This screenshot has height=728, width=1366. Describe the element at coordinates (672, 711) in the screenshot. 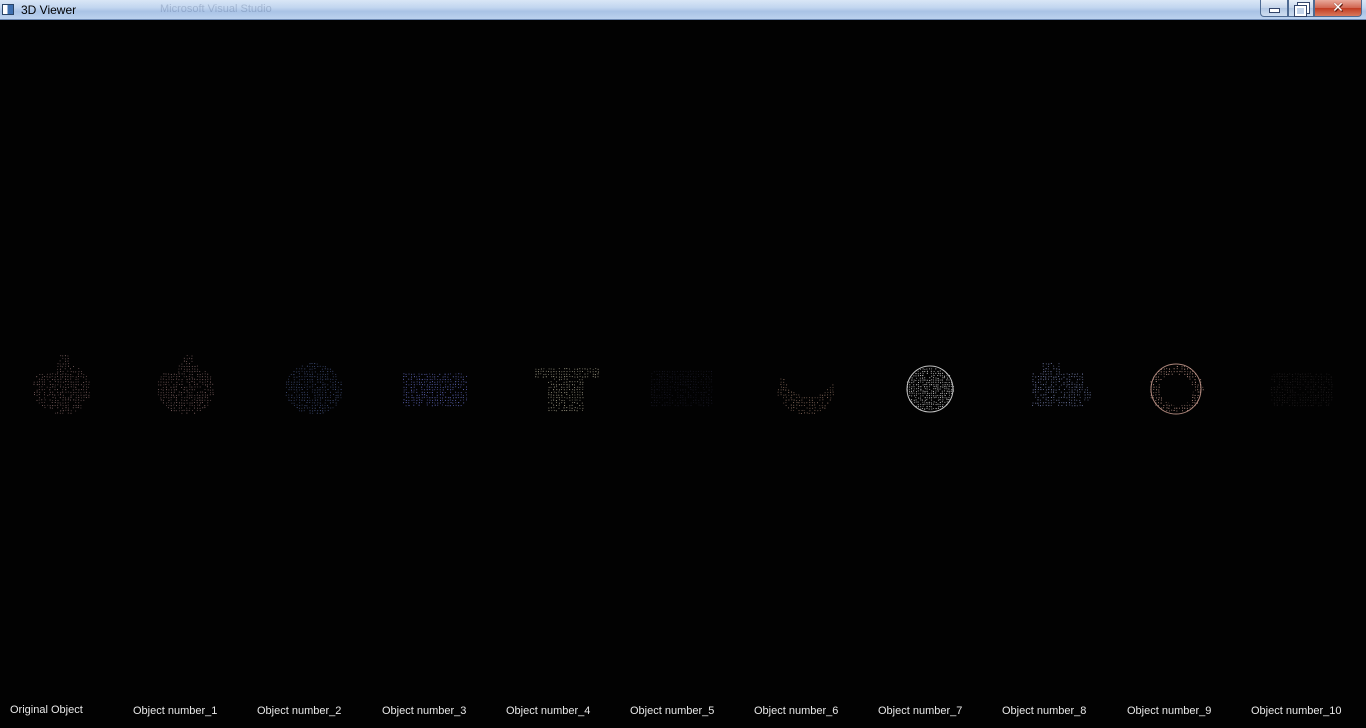

I see `object-label: Object number_5` at that location.